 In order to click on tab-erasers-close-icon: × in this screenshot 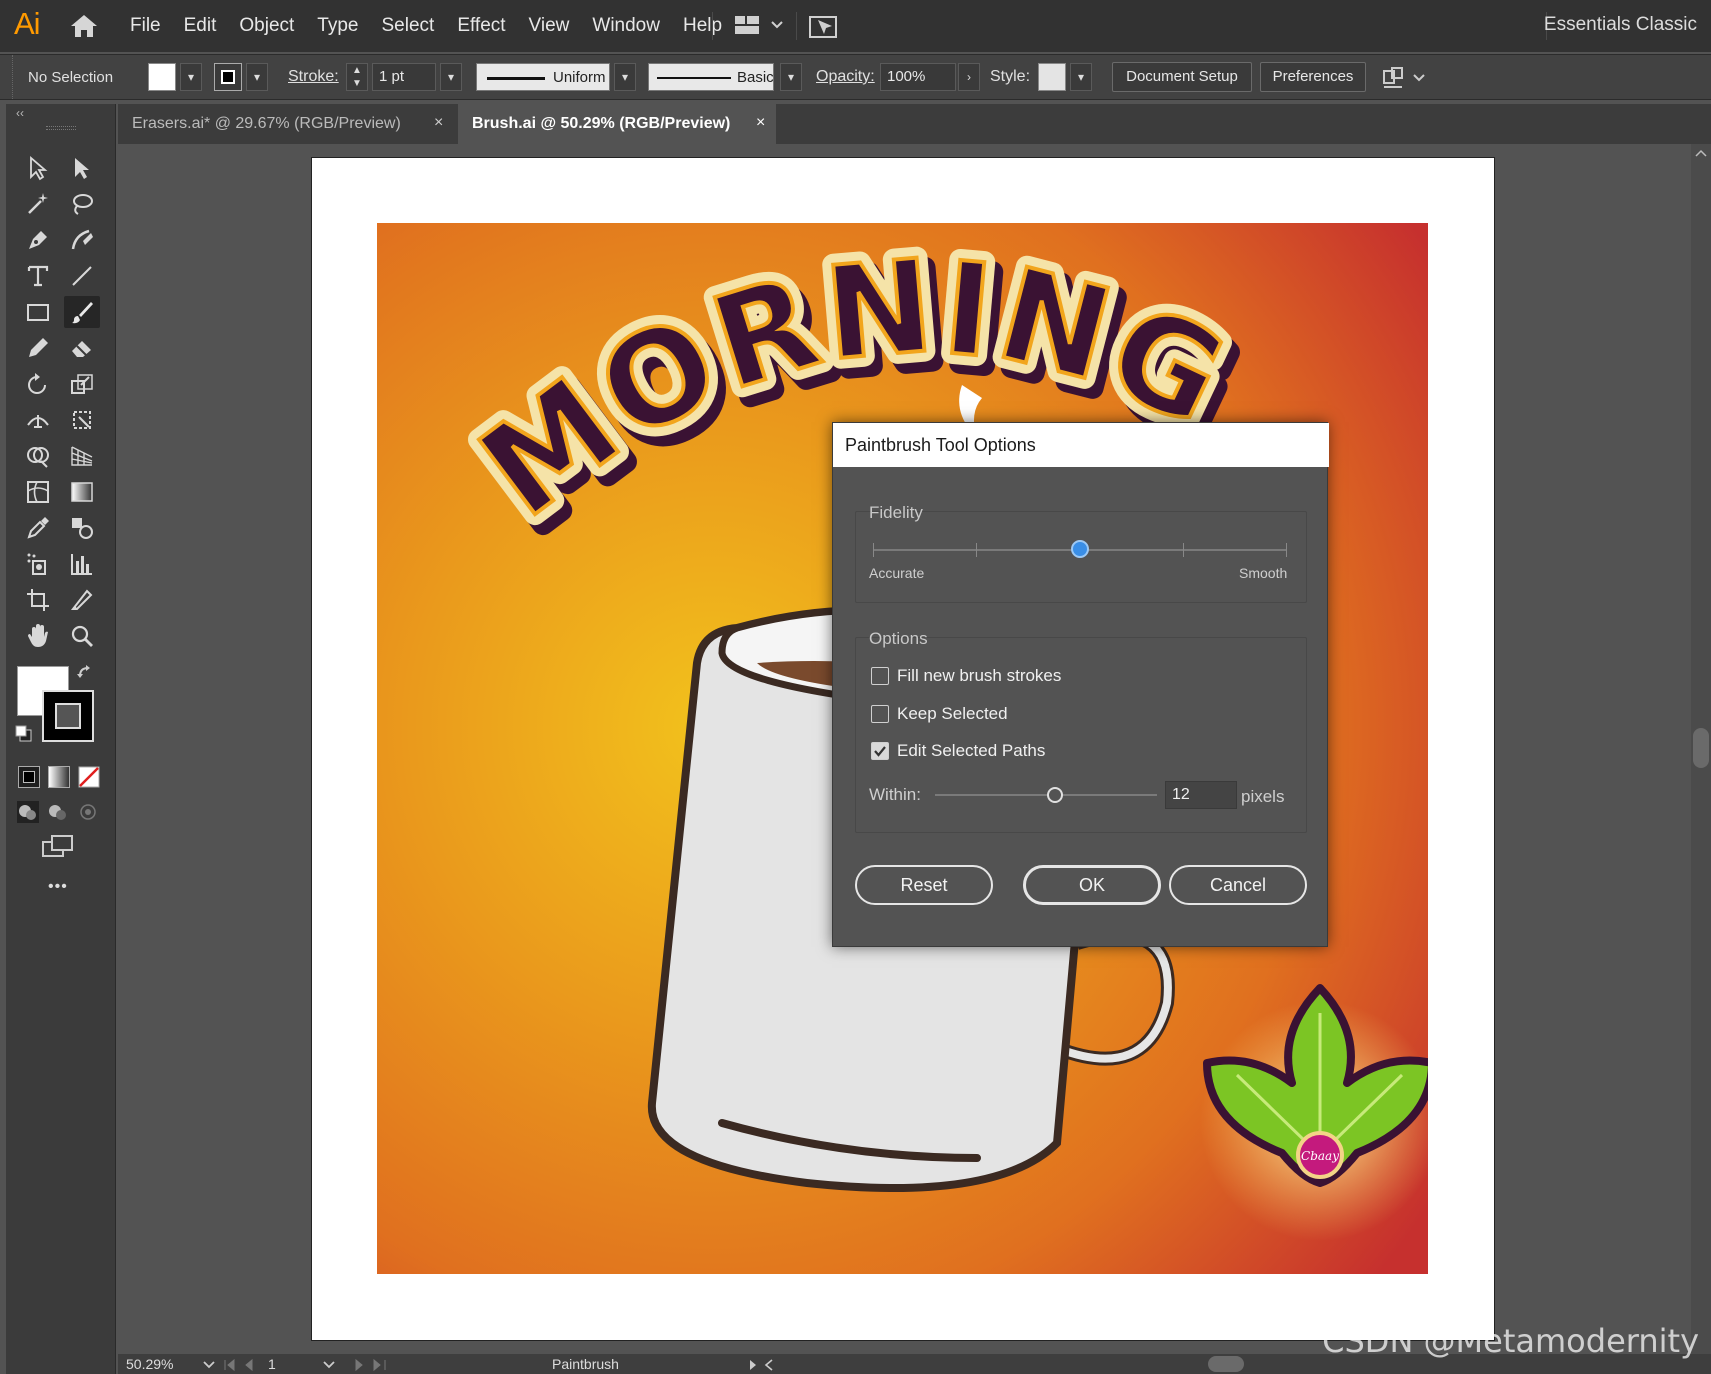, I will do `click(438, 123)`.